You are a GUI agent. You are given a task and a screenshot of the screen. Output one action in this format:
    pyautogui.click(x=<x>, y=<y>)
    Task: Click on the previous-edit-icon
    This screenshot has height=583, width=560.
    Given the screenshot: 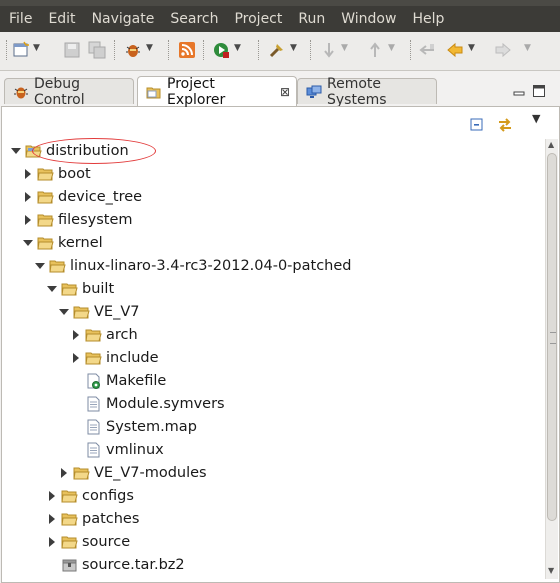 What is the action you would take?
    pyautogui.click(x=375, y=50)
    